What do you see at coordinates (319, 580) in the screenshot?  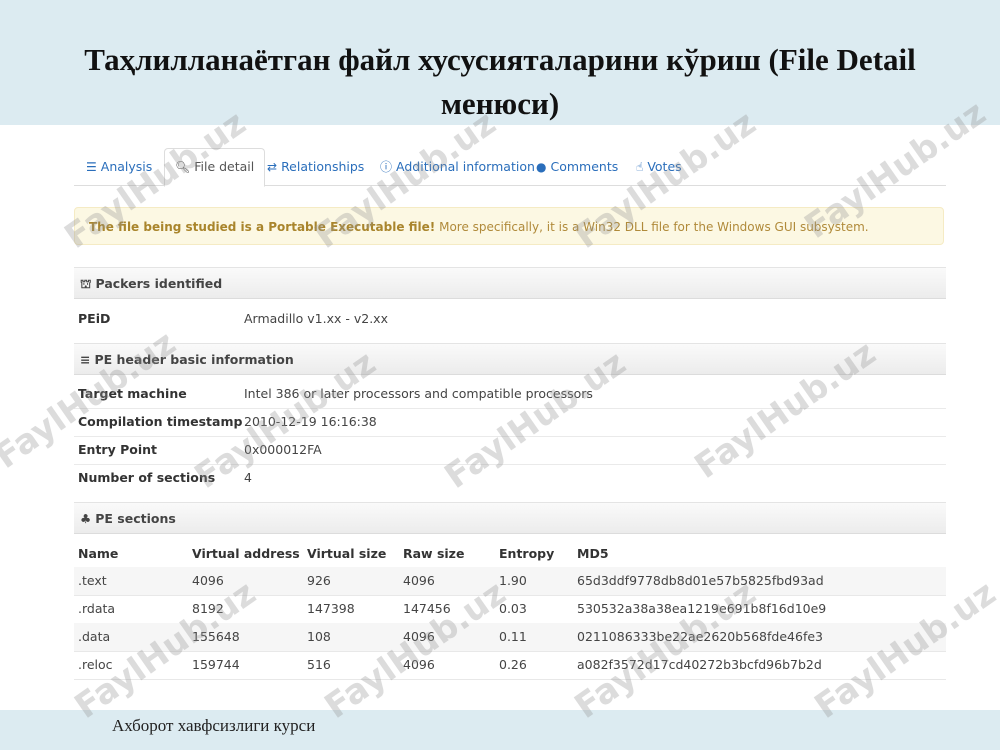 I see `cell-virtual-size: 926` at bounding box center [319, 580].